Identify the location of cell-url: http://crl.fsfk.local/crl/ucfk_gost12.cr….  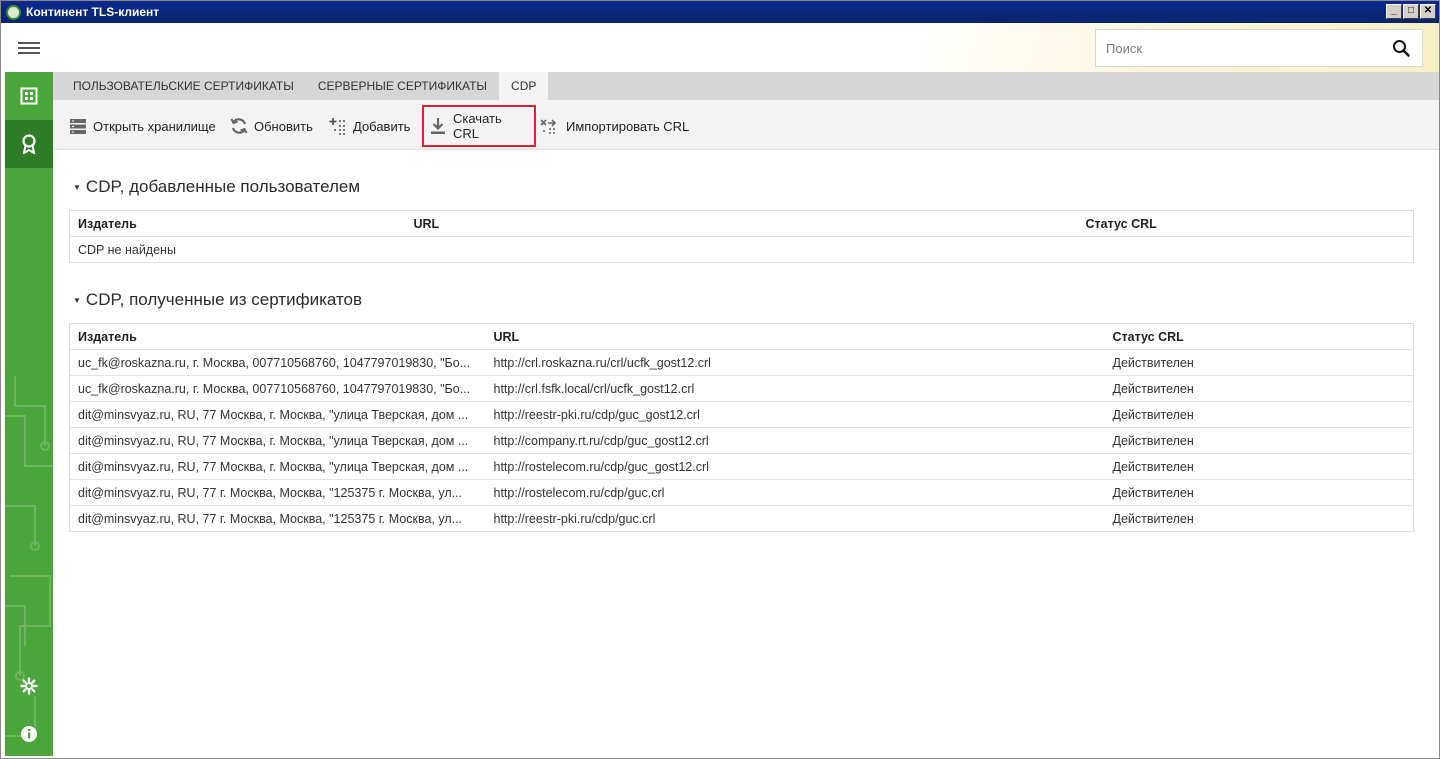
(795, 388).